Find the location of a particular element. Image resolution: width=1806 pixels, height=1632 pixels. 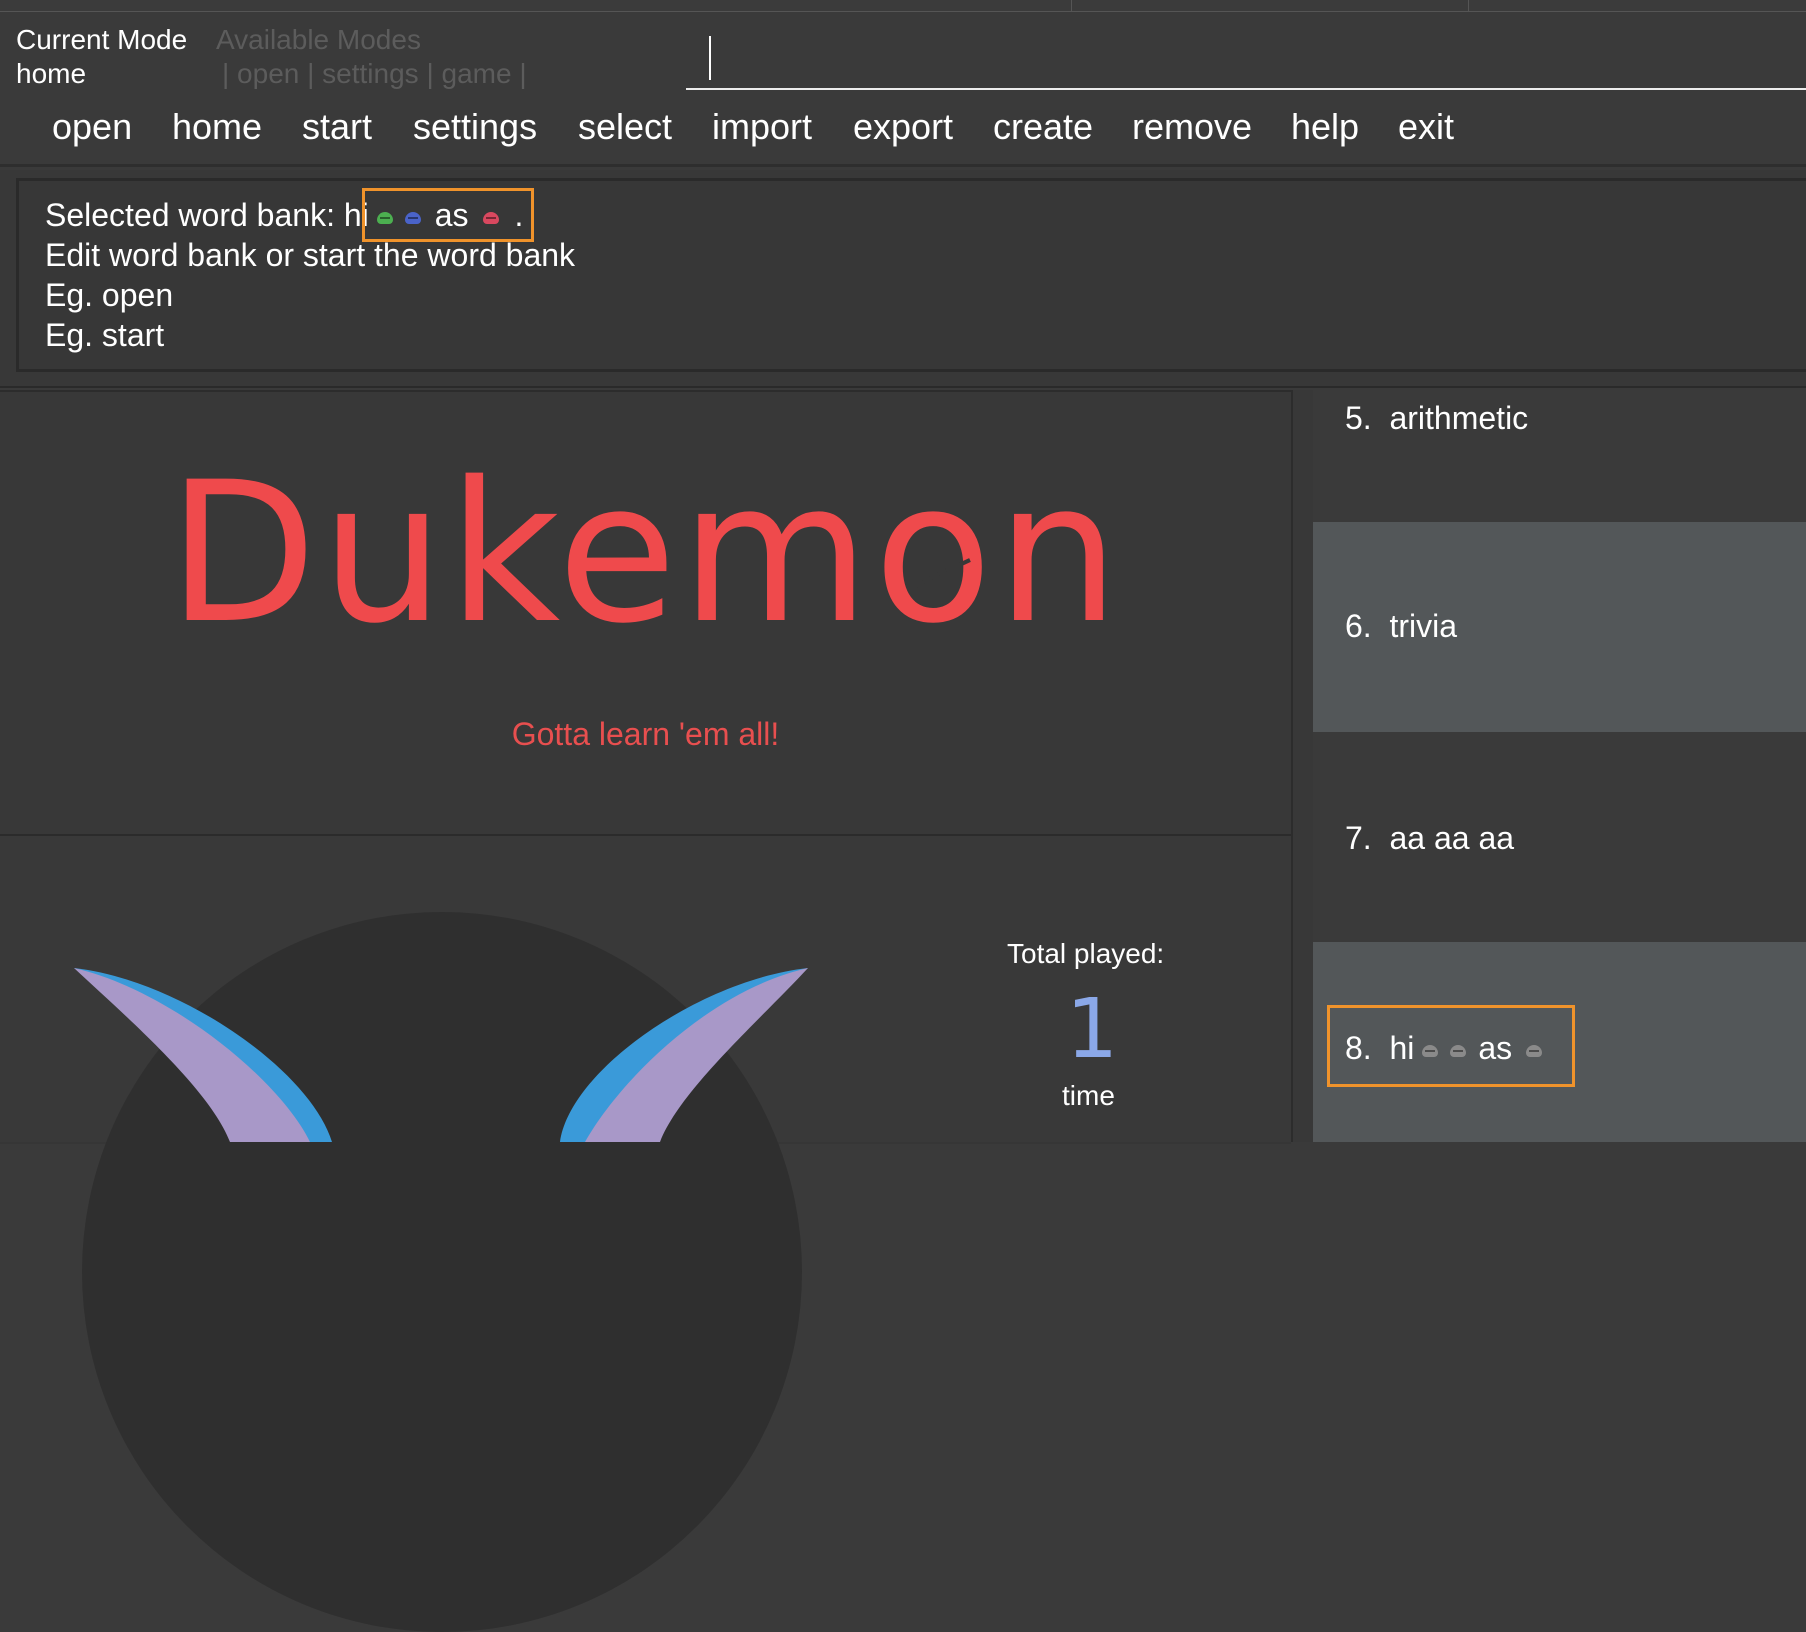

list-item-label: 7. aa aa aa is located at coordinates (1430, 838).